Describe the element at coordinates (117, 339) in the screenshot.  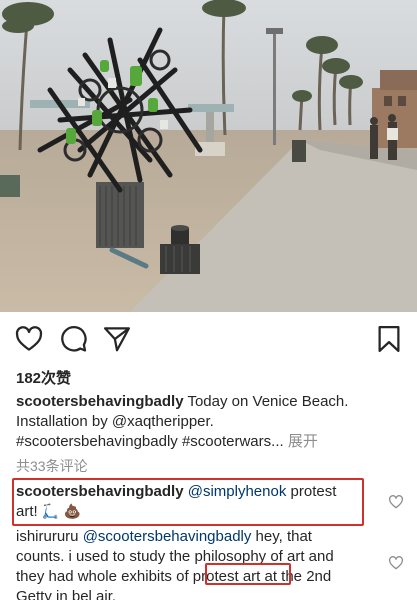
I see `share-icon` at that location.